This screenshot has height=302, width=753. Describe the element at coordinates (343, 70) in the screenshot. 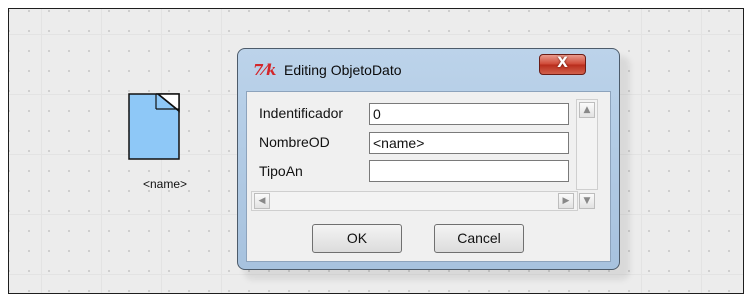

I see `dialog-title: Editing ObjetoDato` at that location.